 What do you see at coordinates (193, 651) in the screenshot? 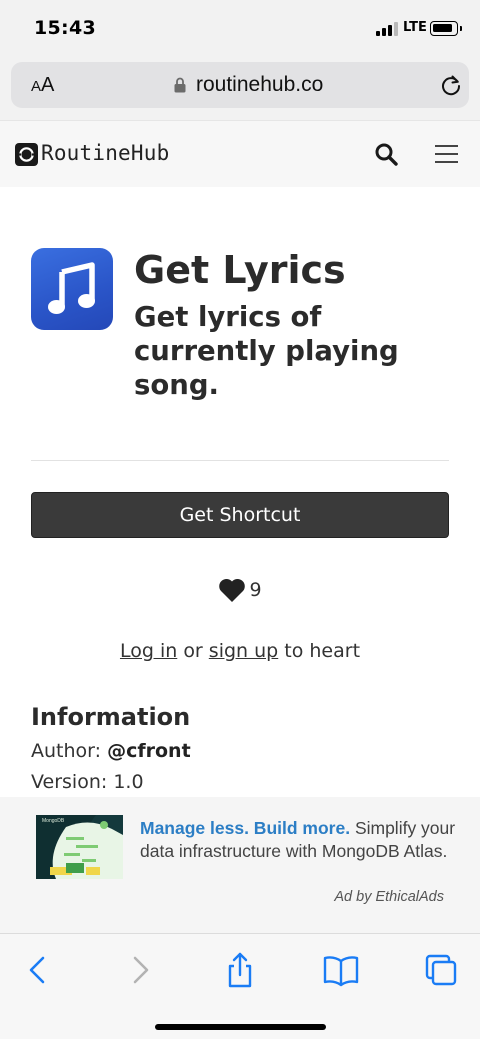
I see `or-text: or` at bounding box center [193, 651].